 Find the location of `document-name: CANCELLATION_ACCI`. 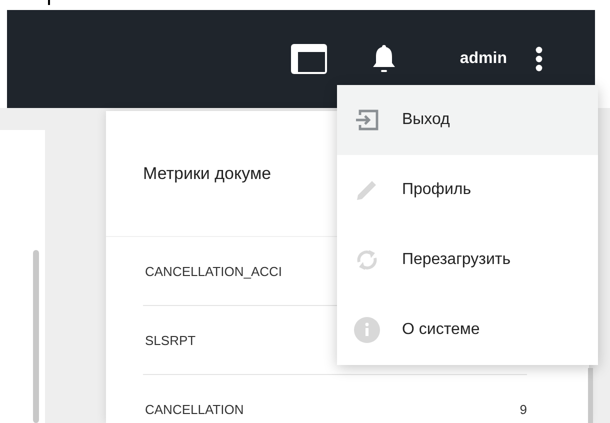

document-name: CANCELLATION_ACCI is located at coordinates (213, 271).